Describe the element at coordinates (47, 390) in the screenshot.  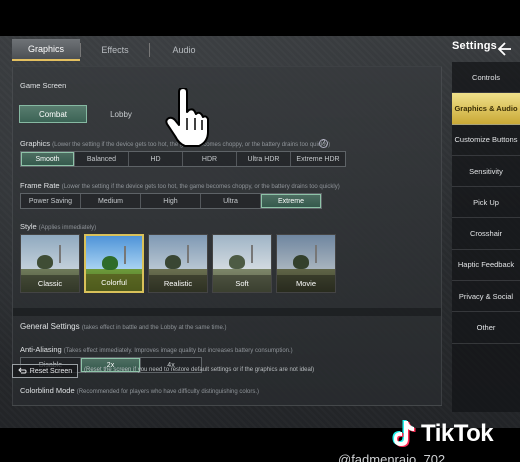
I see `colorblind-mode-title: Colorblind Mode` at that location.